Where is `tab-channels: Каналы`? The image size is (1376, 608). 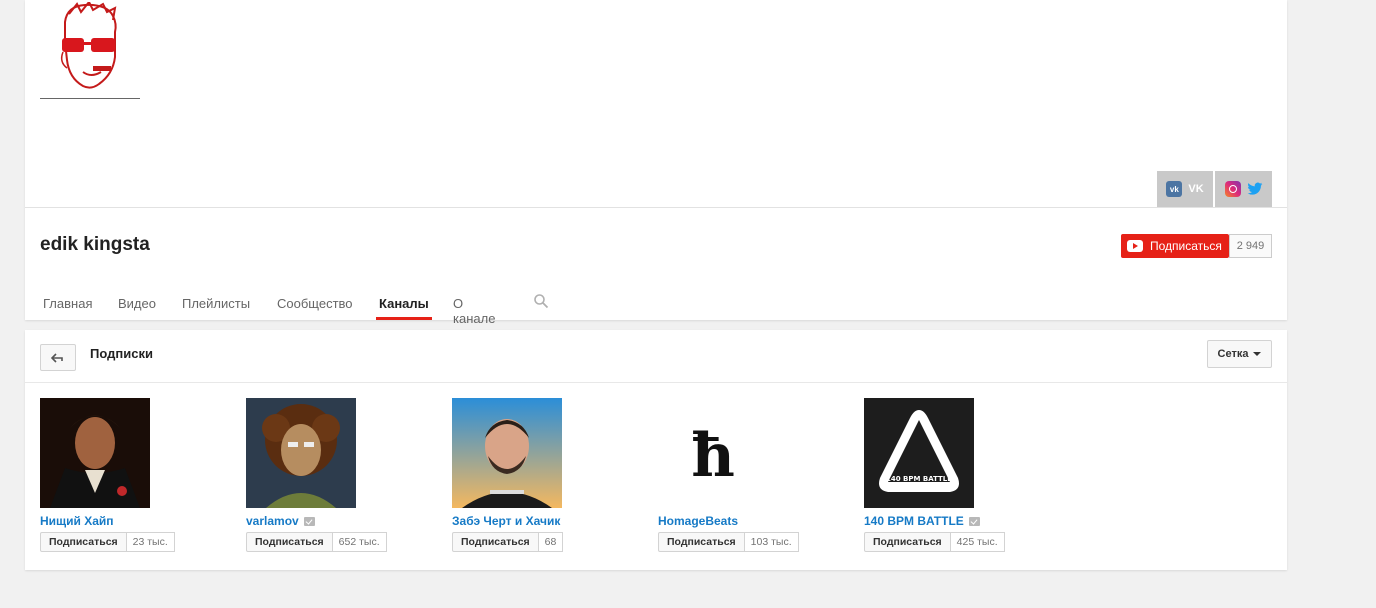 tab-channels: Каналы is located at coordinates (404, 302).